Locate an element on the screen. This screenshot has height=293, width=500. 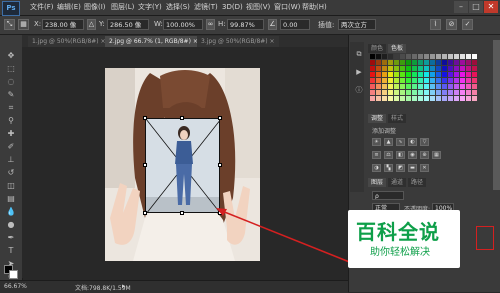
status-menu-icon: ▸ is located at coordinates (124, 286).